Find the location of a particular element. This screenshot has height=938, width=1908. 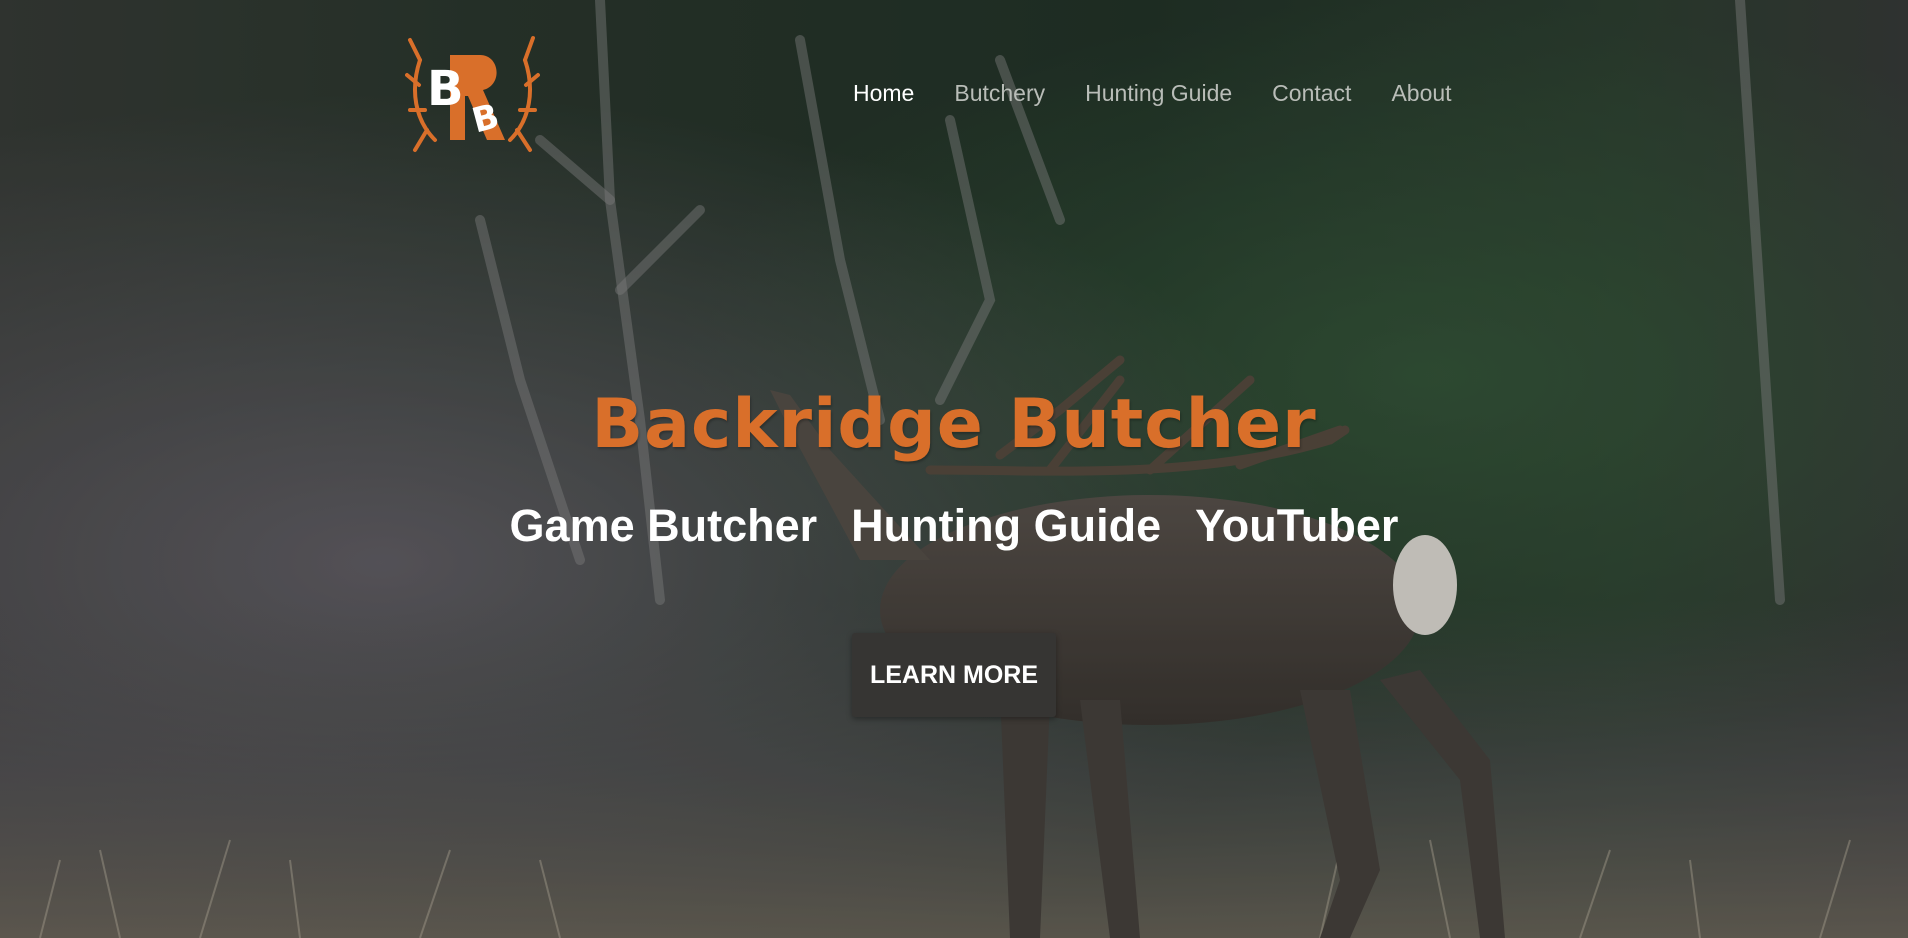

hero-title: Backridge Butcher is located at coordinates (954, 424).